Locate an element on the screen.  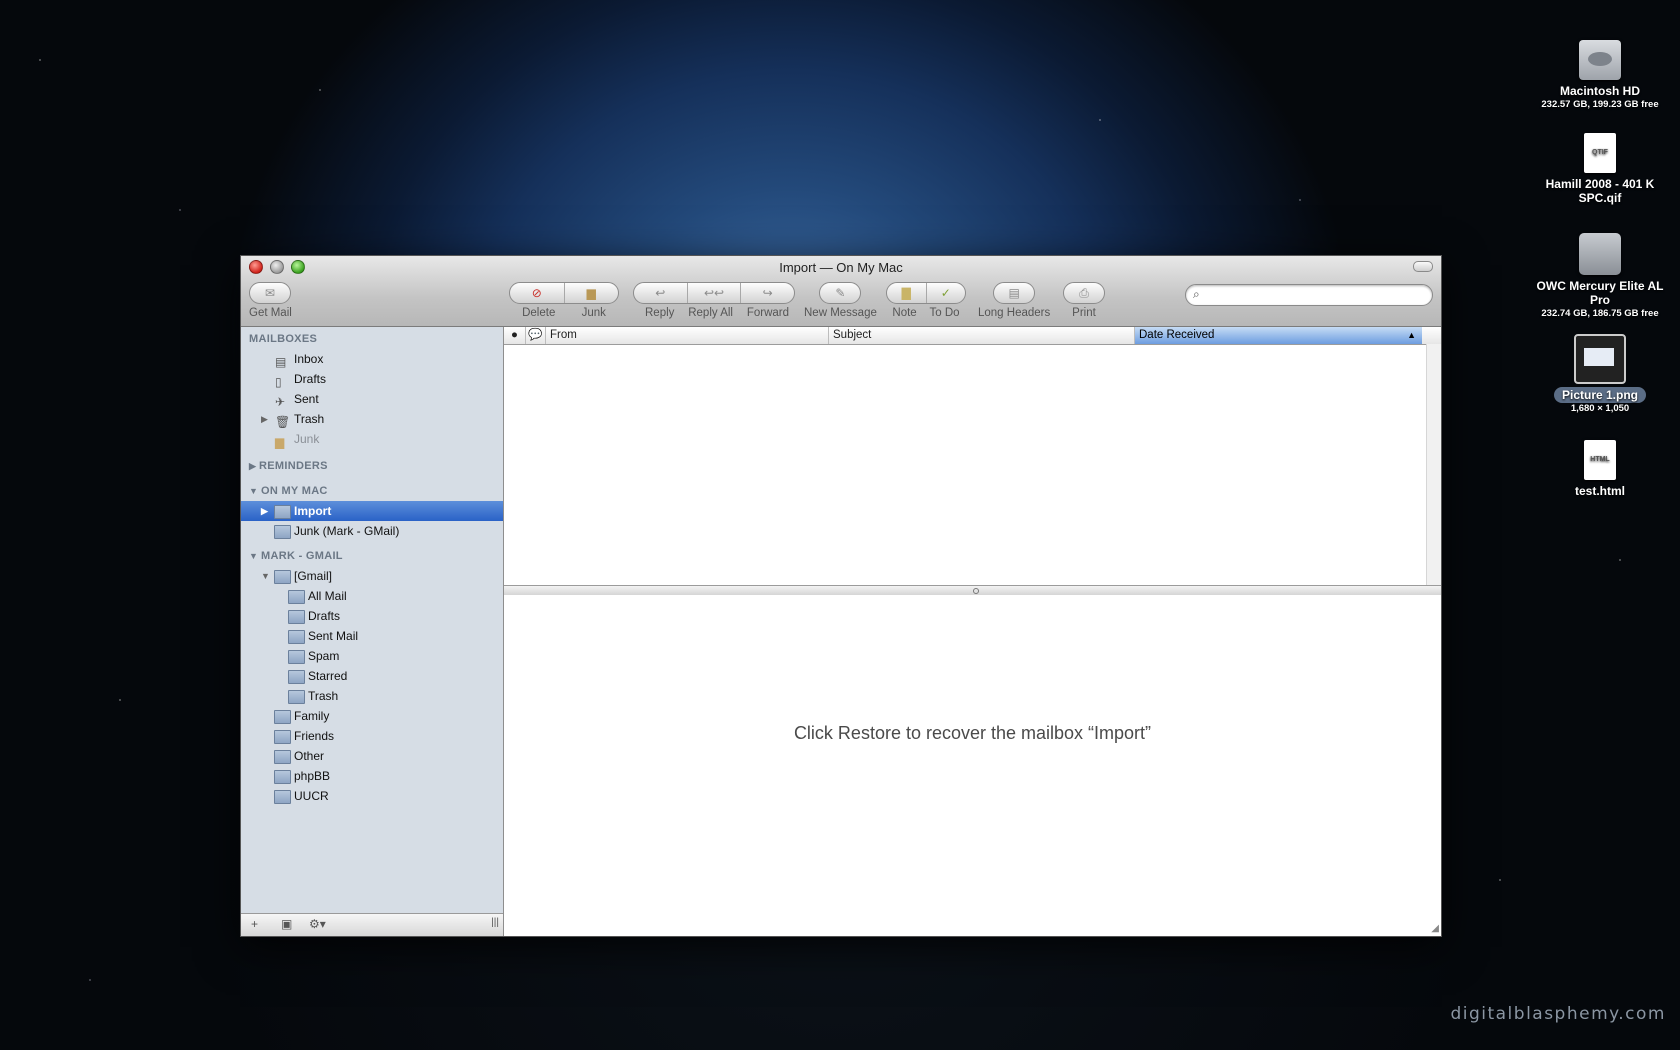
mailbox-inbox: ▤ Inbox is located at coordinates (372, 359).